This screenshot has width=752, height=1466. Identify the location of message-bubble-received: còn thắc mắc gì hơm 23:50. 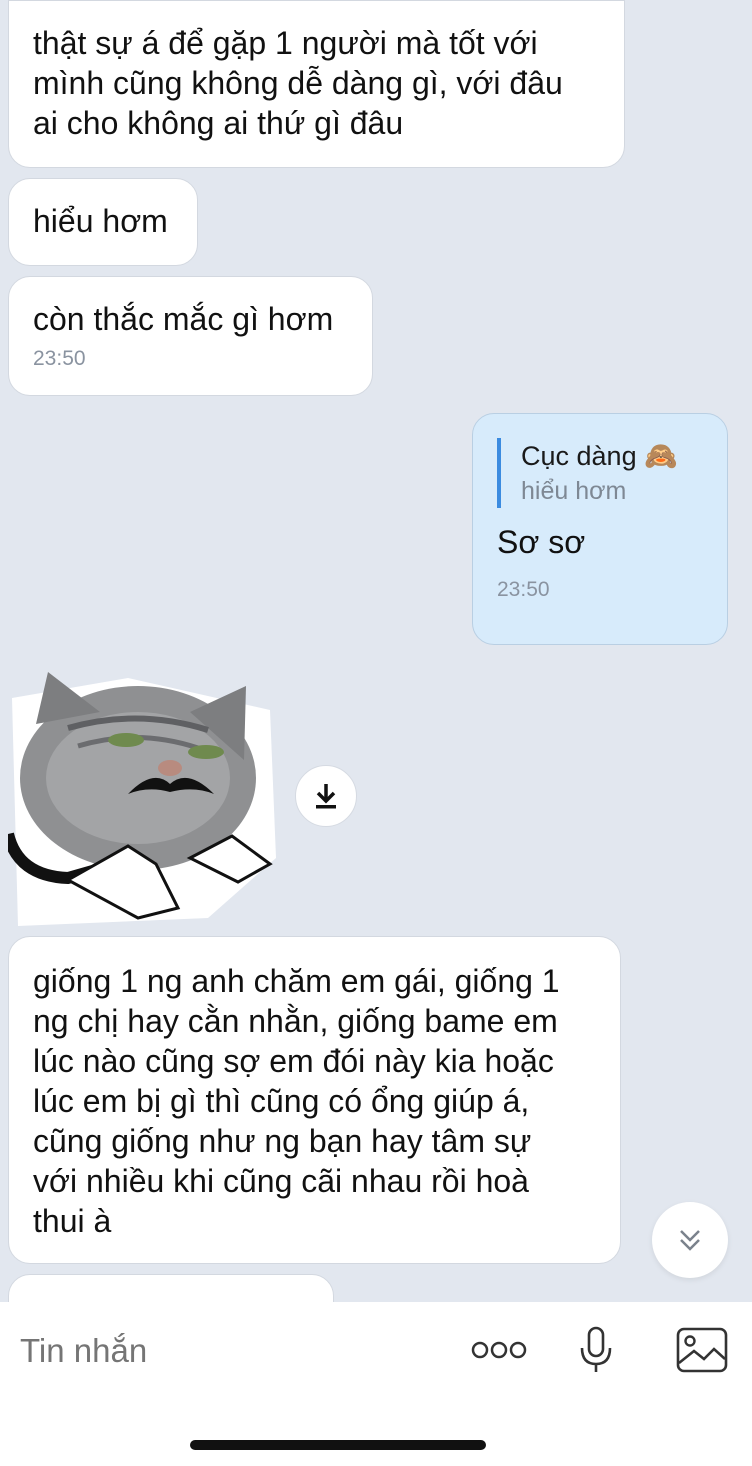
(190, 336).